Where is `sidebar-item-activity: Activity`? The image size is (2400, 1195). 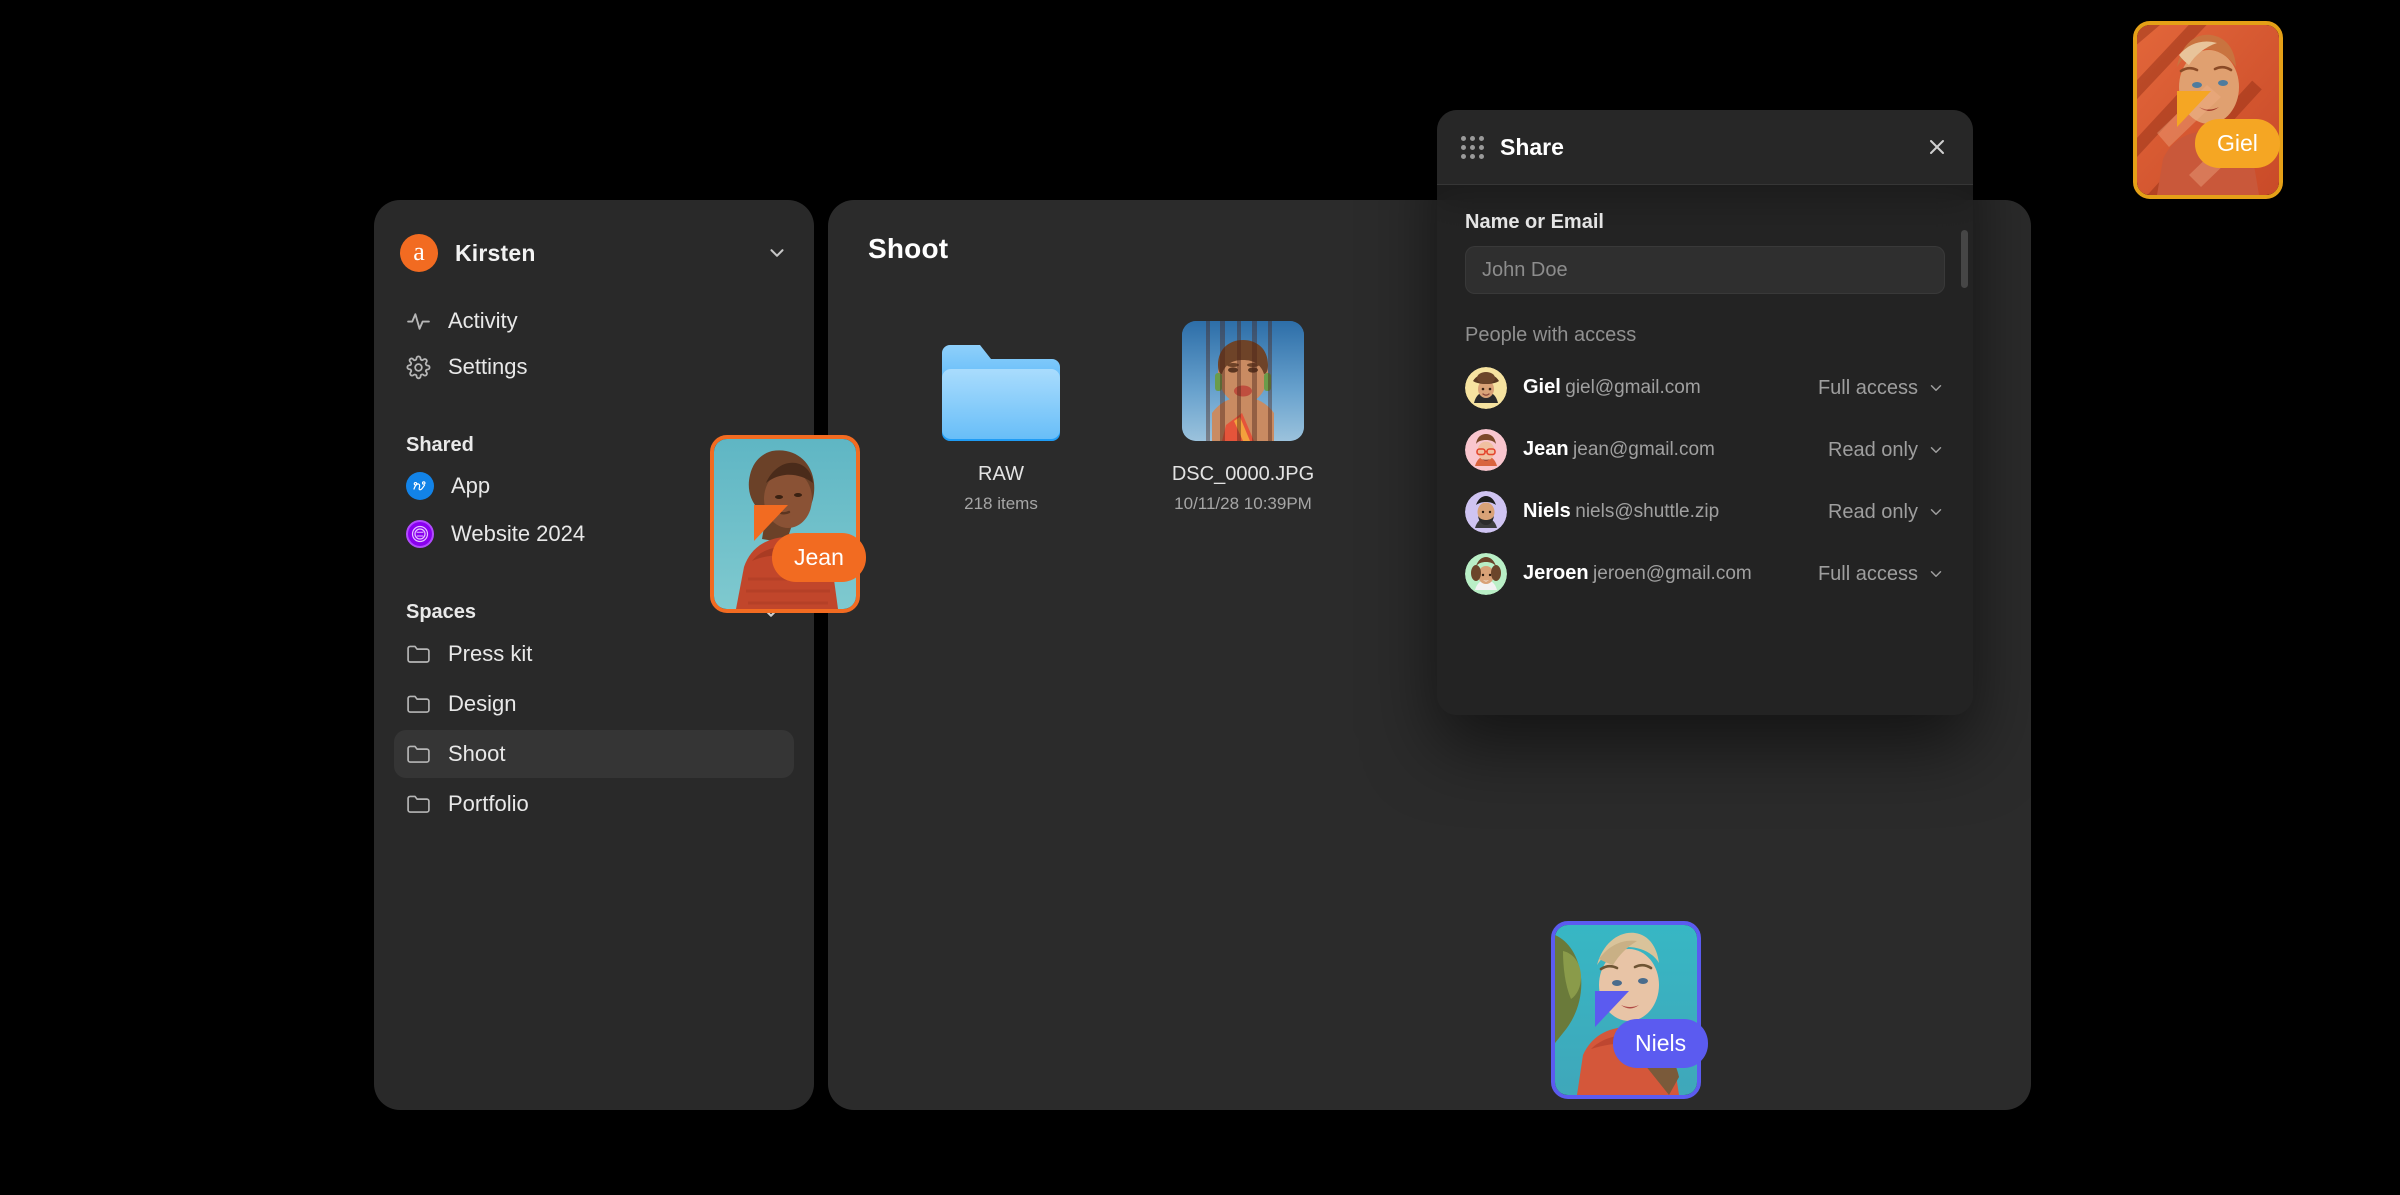
sidebar-item-activity: Activity is located at coordinates (594, 321).